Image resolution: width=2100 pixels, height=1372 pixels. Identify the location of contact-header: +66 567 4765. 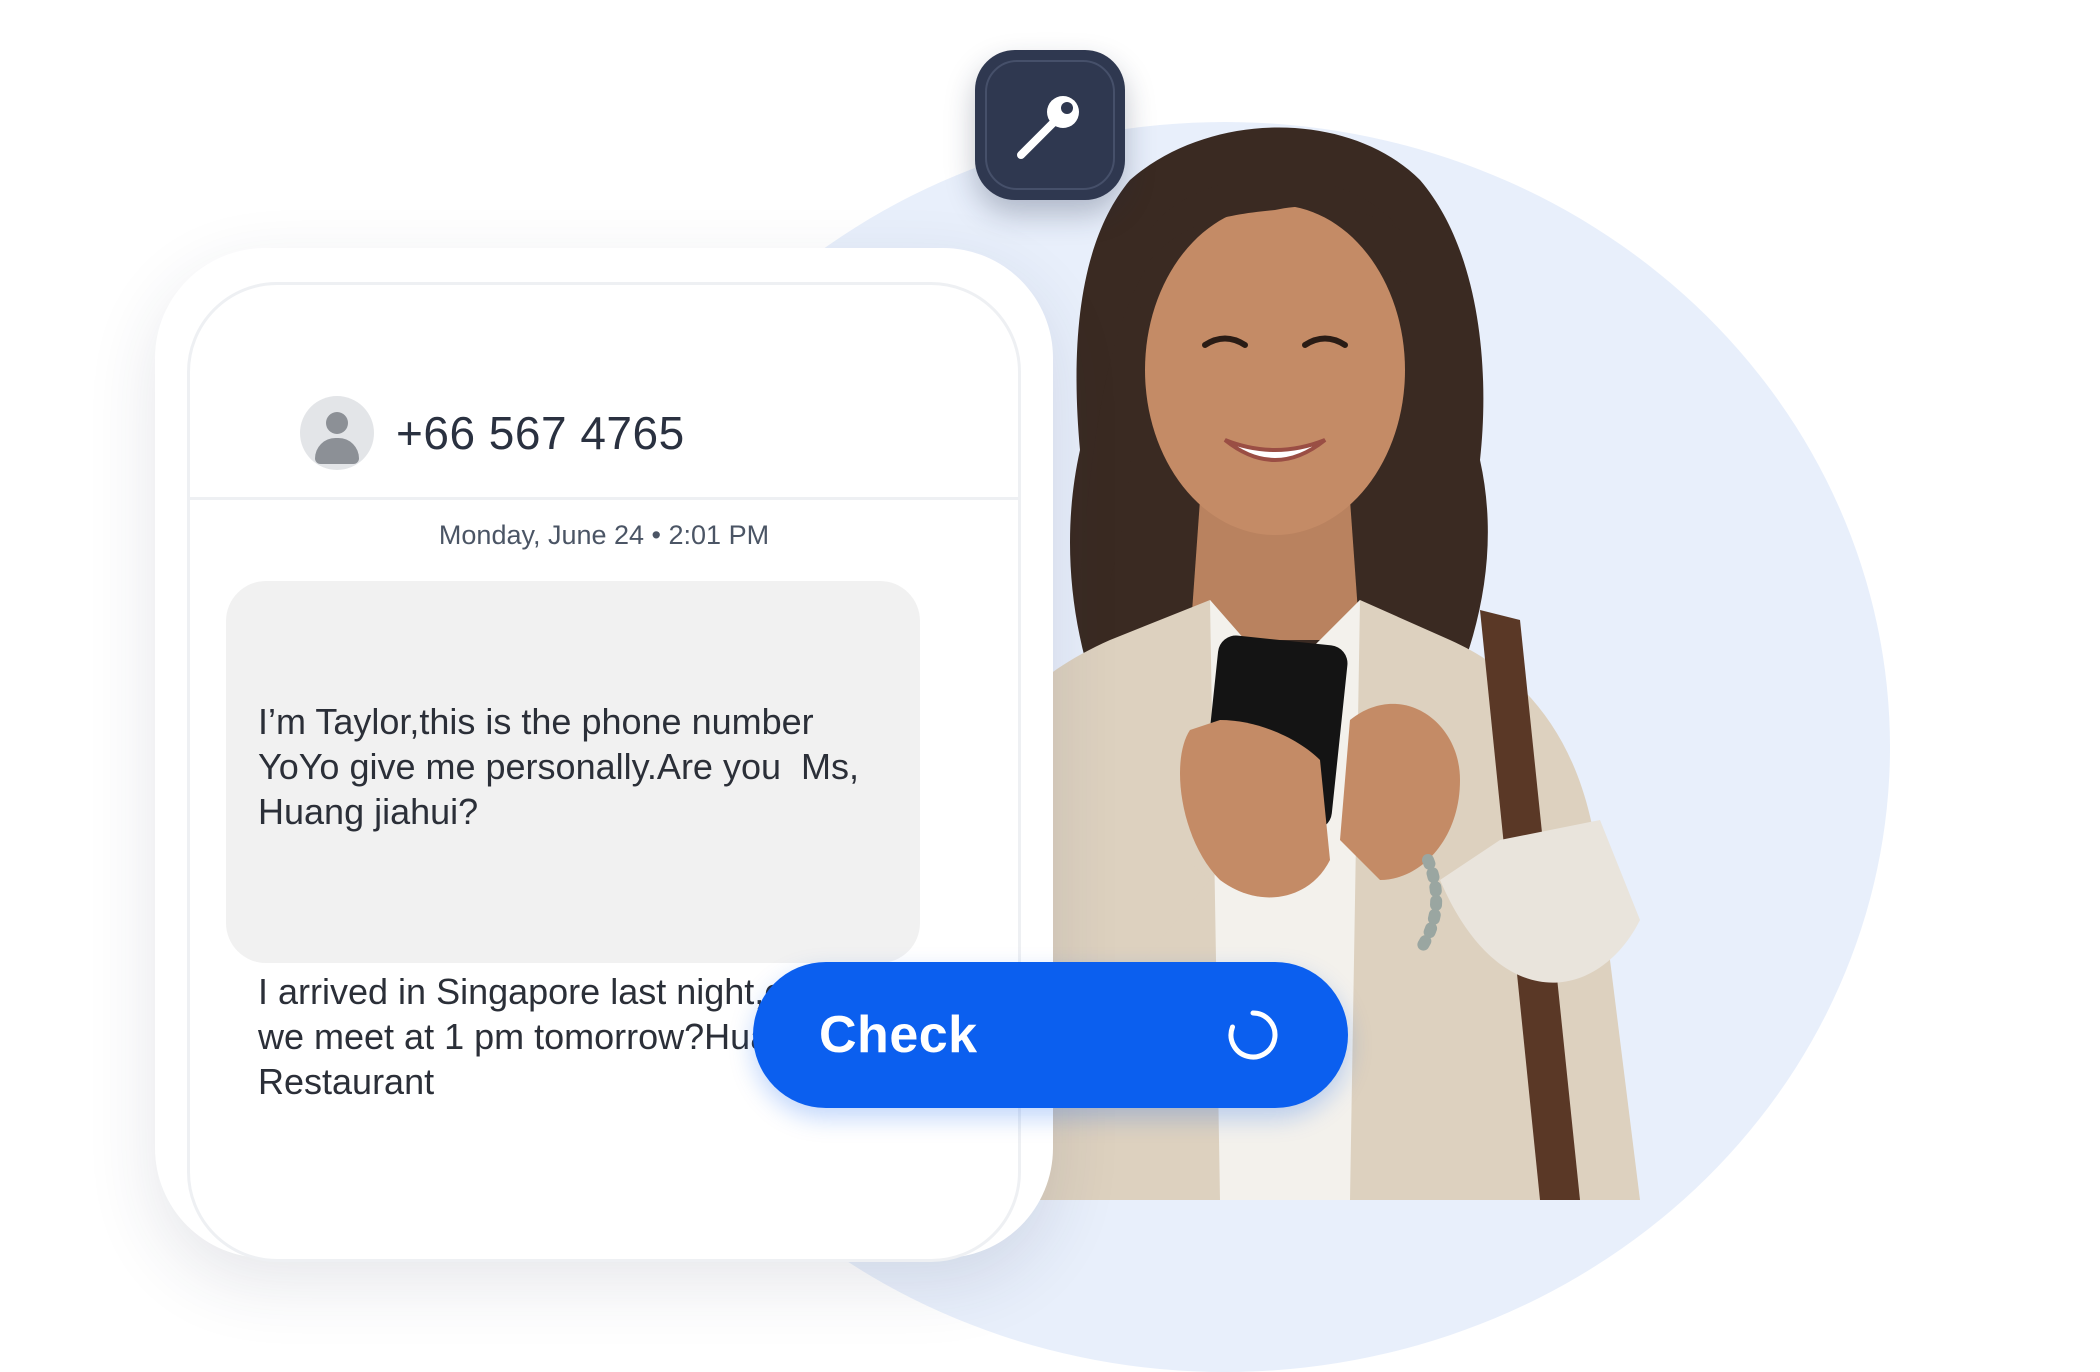
(492, 433).